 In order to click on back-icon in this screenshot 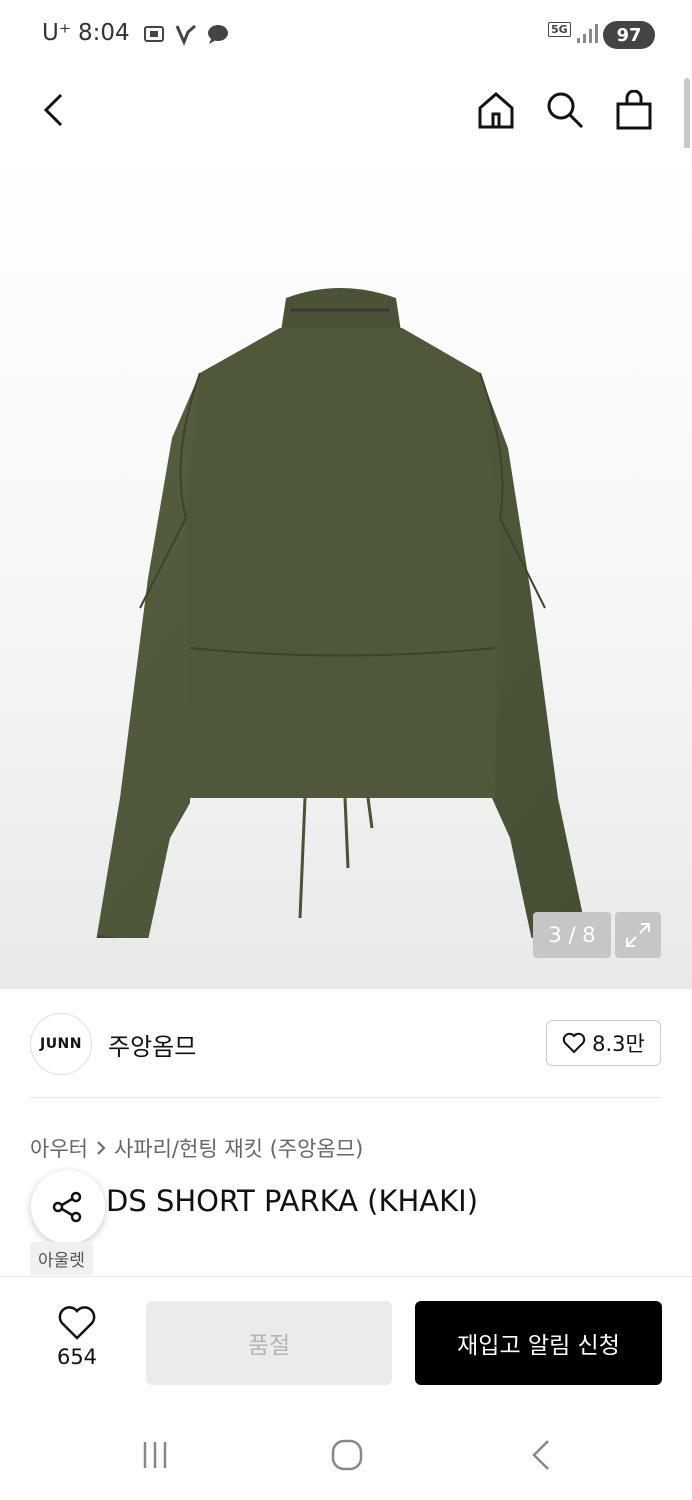, I will do `click(53, 110)`.